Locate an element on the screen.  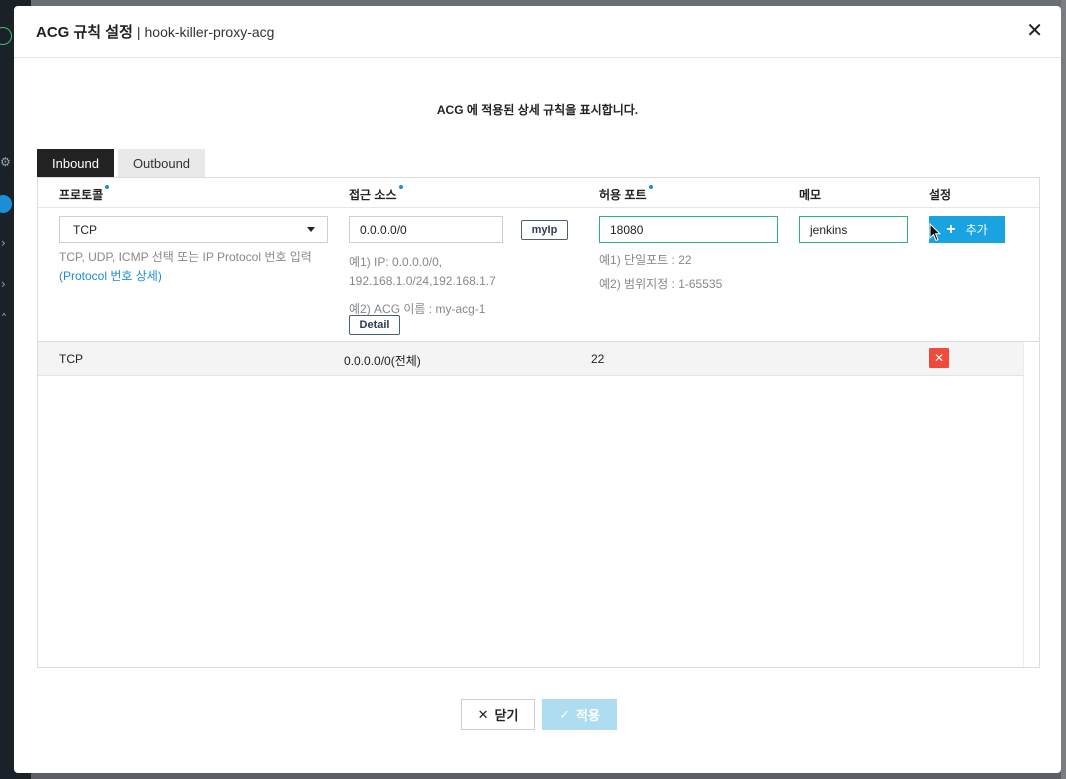
source-help-line2: 192.168.1.0/24,192.168.1.7 is located at coordinates (422, 281).